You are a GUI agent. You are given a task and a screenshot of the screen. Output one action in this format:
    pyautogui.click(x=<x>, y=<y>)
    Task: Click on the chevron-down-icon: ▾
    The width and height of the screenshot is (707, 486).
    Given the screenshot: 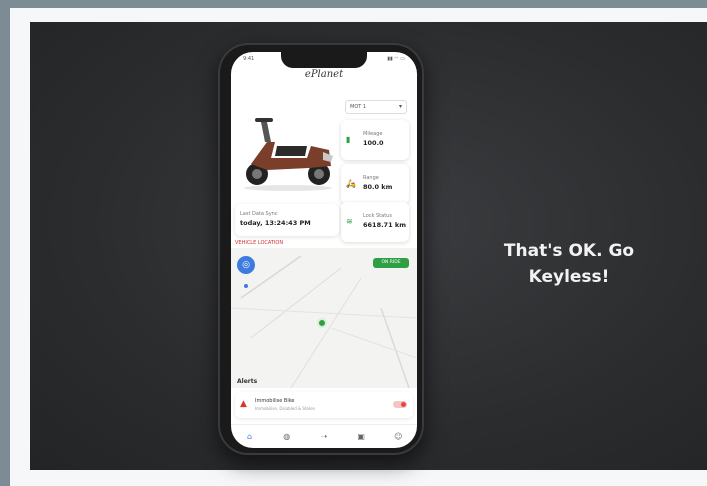 What is the action you would take?
    pyautogui.click(x=400, y=106)
    